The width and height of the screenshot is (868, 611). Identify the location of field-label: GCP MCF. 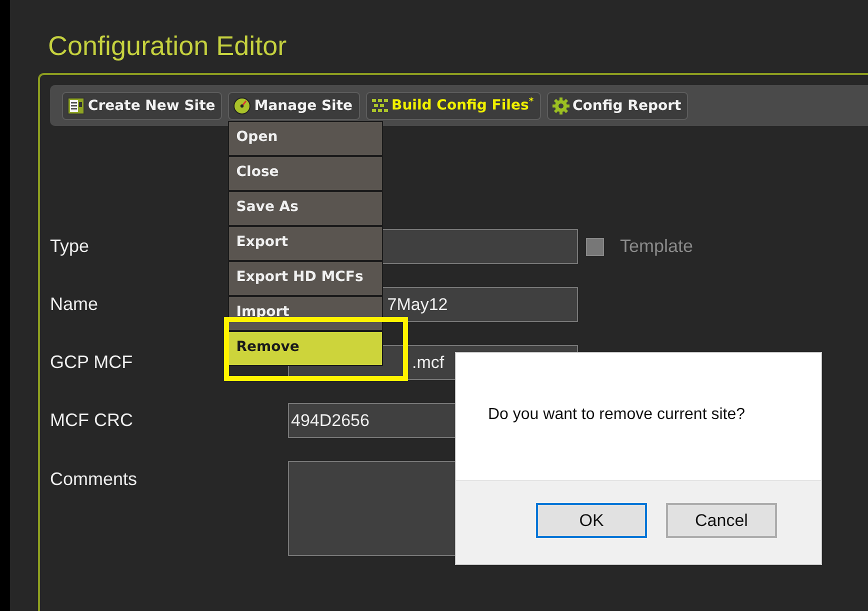
(91, 362).